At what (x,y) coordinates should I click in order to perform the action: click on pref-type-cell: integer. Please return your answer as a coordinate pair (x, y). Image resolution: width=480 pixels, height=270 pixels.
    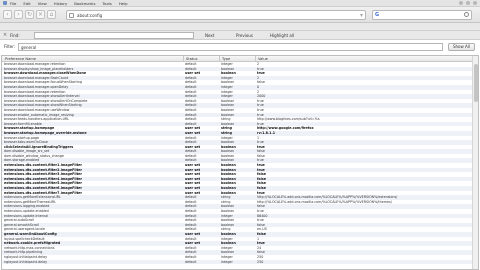
    Looking at the image, I should click on (227, 261).